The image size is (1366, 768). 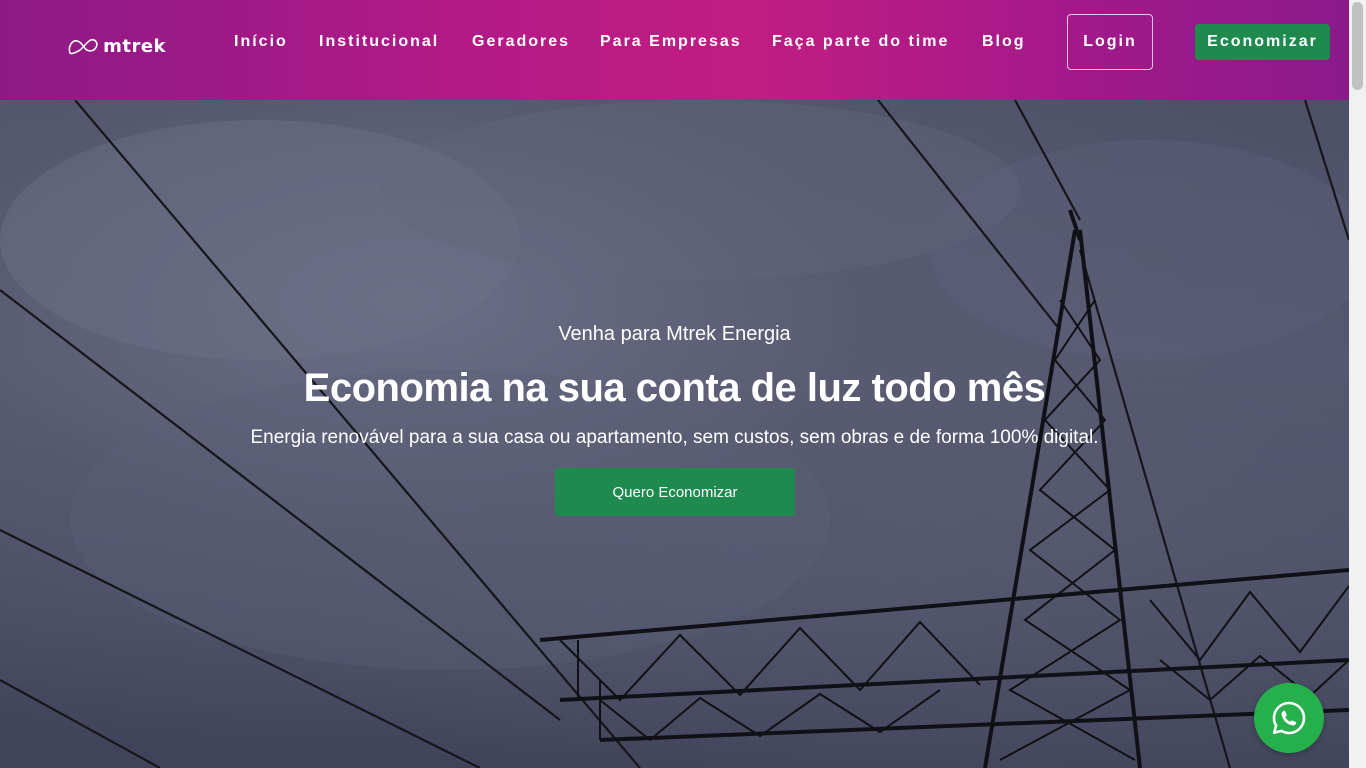 What do you see at coordinates (1357, 384) in the screenshot?
I see `page-scrollbar` at bounding box center [1357, 384].